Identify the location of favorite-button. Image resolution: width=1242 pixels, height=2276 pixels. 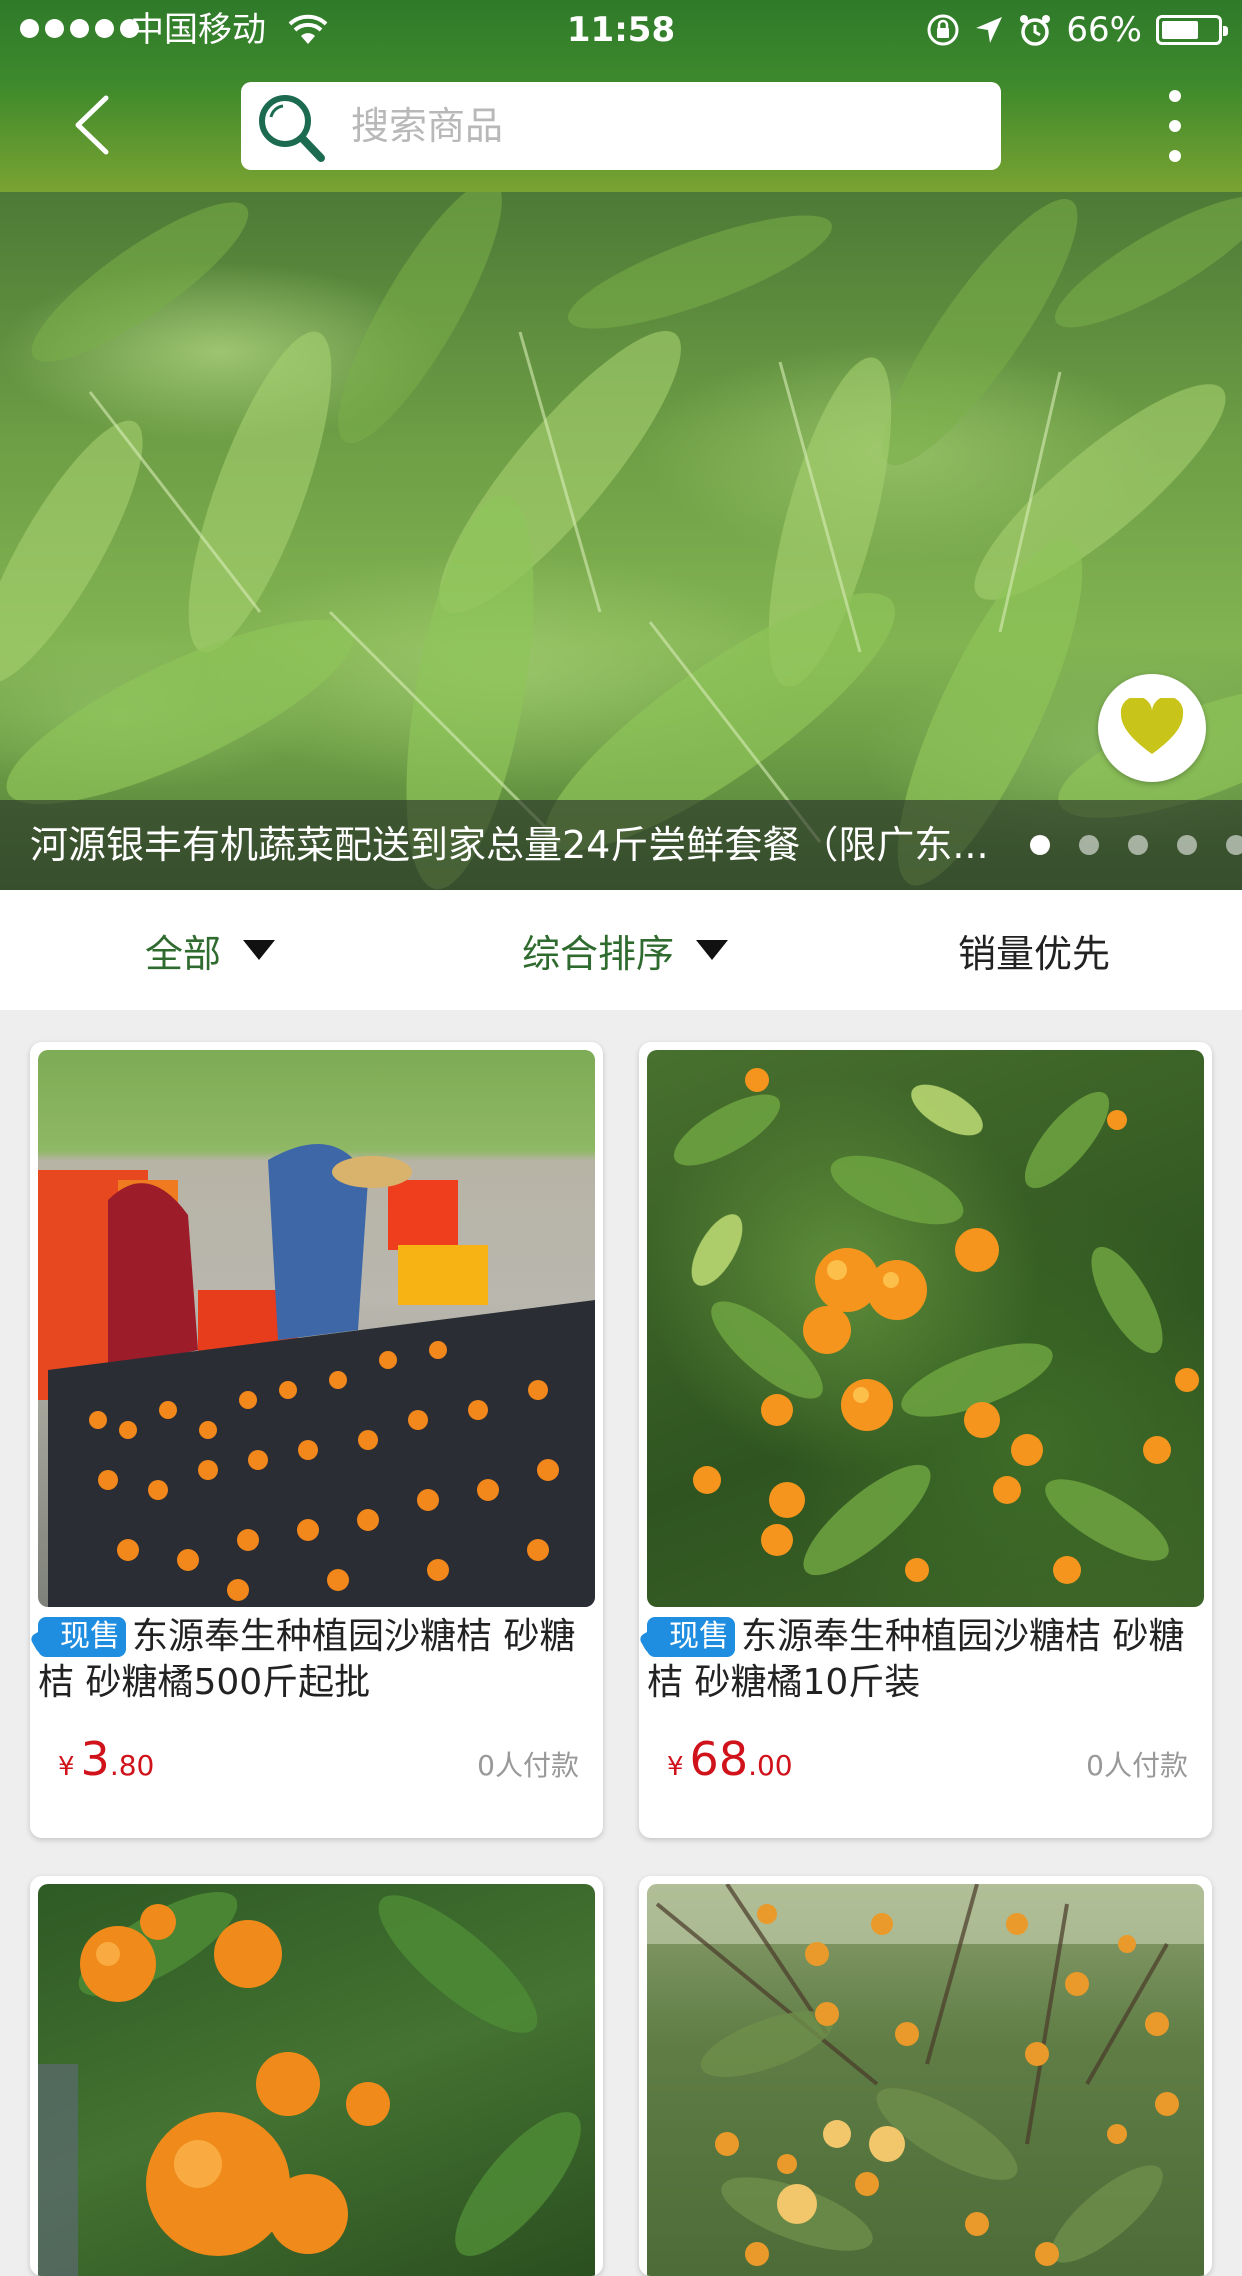
(1152, 728).